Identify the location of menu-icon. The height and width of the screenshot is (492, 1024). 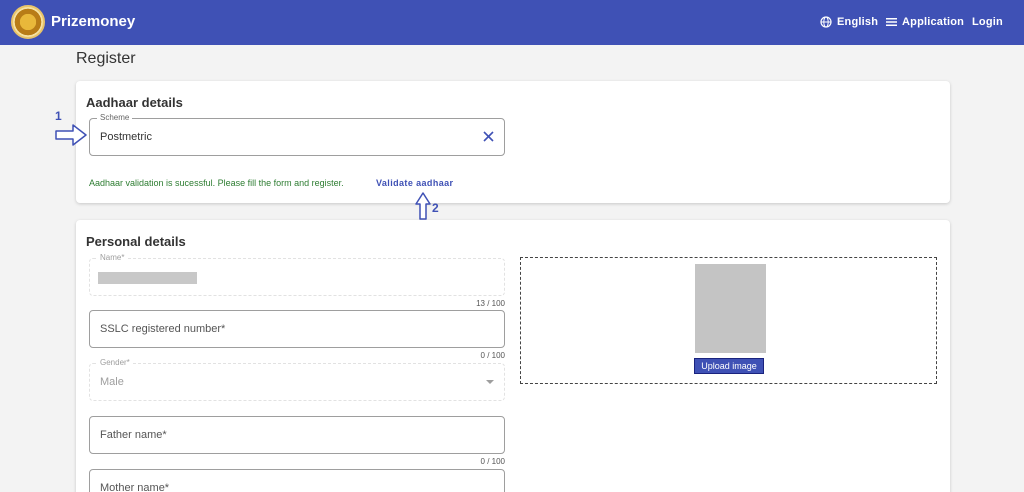
(891, 22).